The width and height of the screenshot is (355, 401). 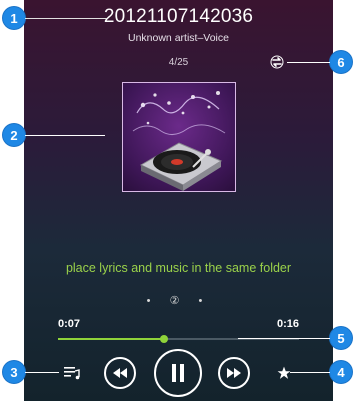 I want to click on callout-1: 1, so click(x=14, y=18).